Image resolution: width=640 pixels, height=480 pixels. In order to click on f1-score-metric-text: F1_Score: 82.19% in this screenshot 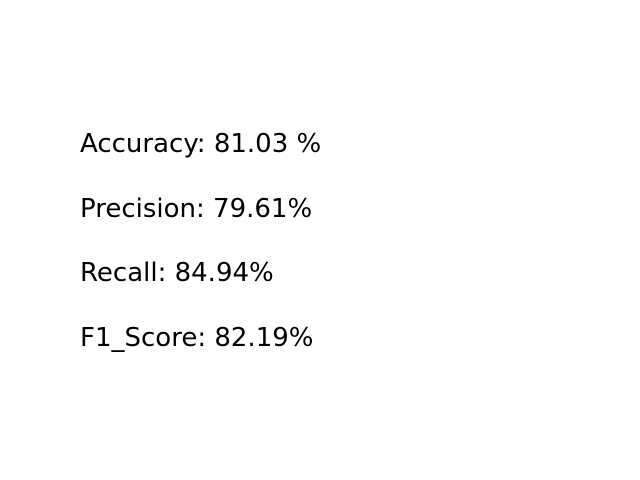, I will do `click(197, 338)`.